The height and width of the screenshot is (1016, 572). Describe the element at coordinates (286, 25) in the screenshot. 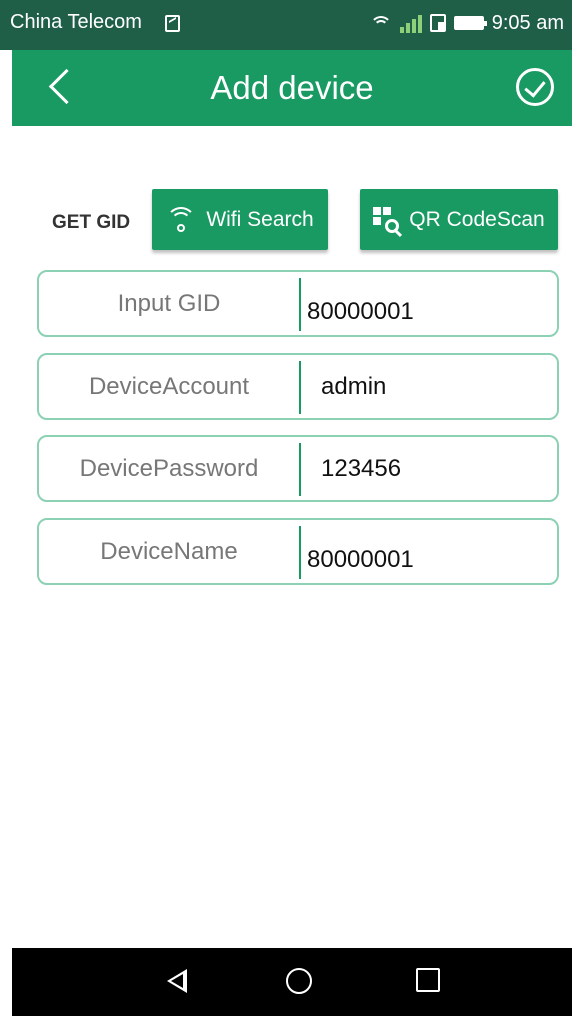

I see `status-bar: China Telecom 9:05 am` at that location.